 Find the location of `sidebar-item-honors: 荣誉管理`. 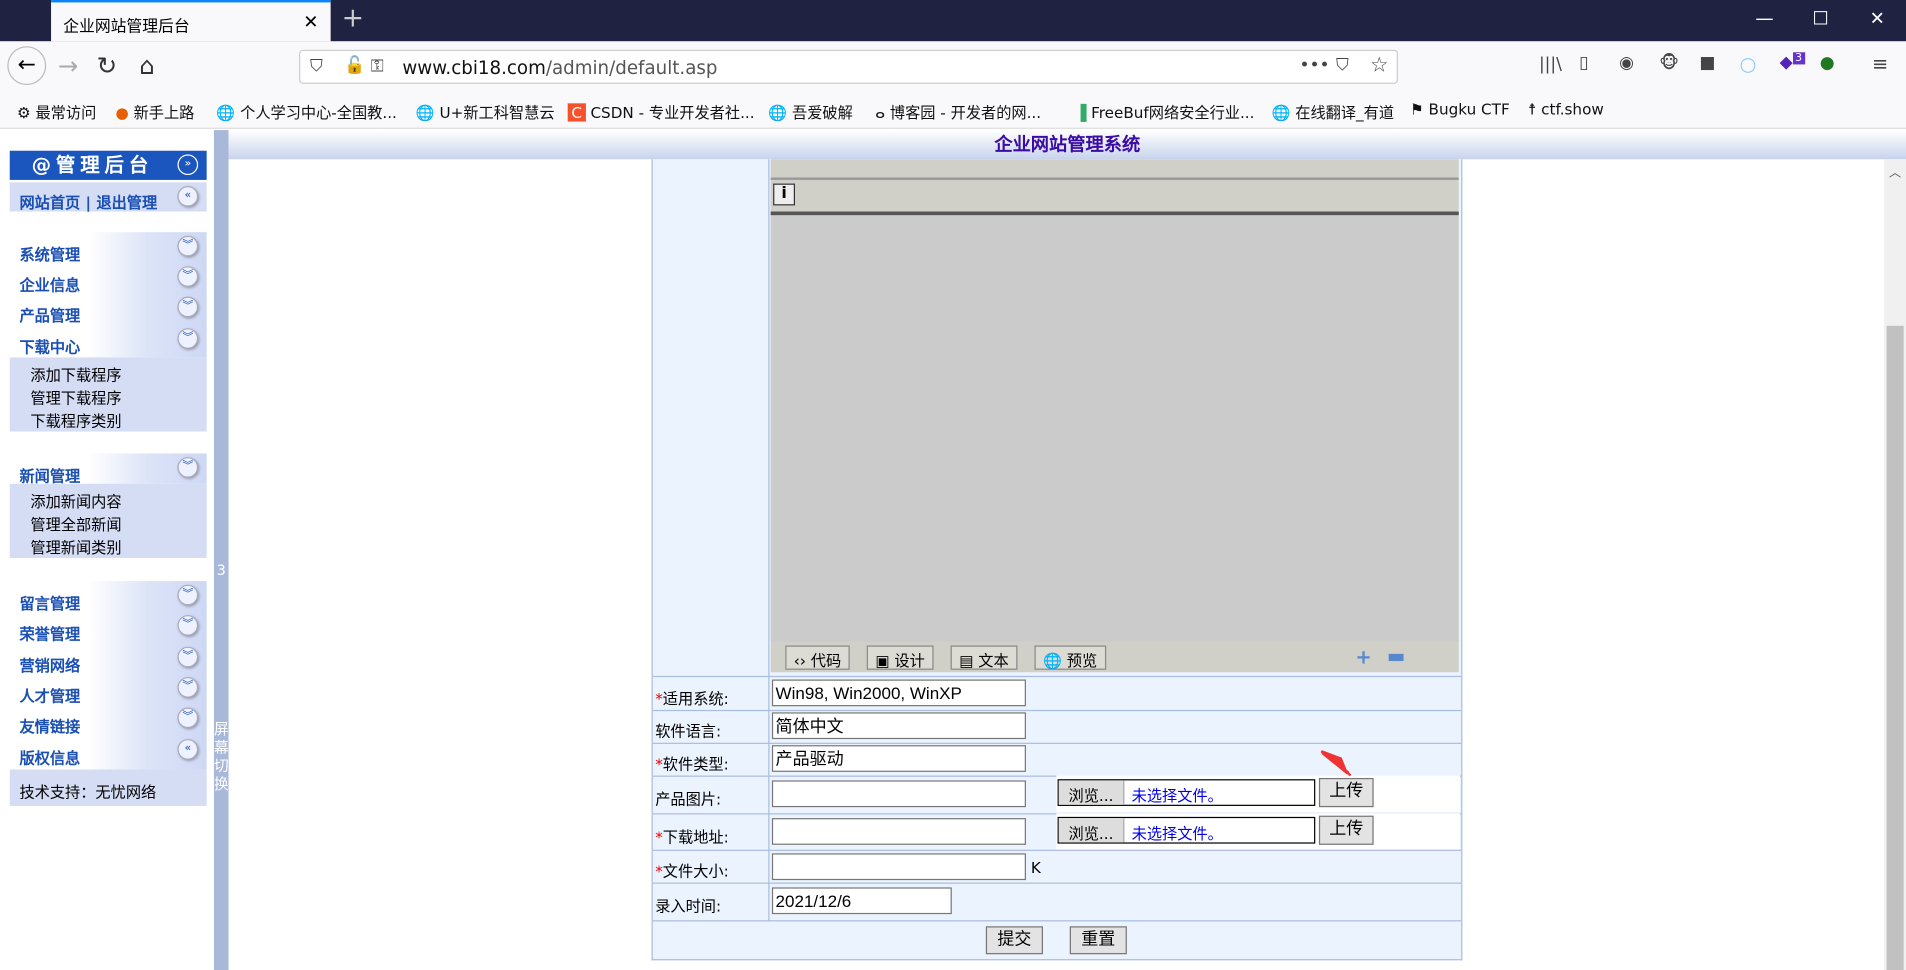

sidebar-item-honors: 荣誉管理 is located at coordinates (49, 632).